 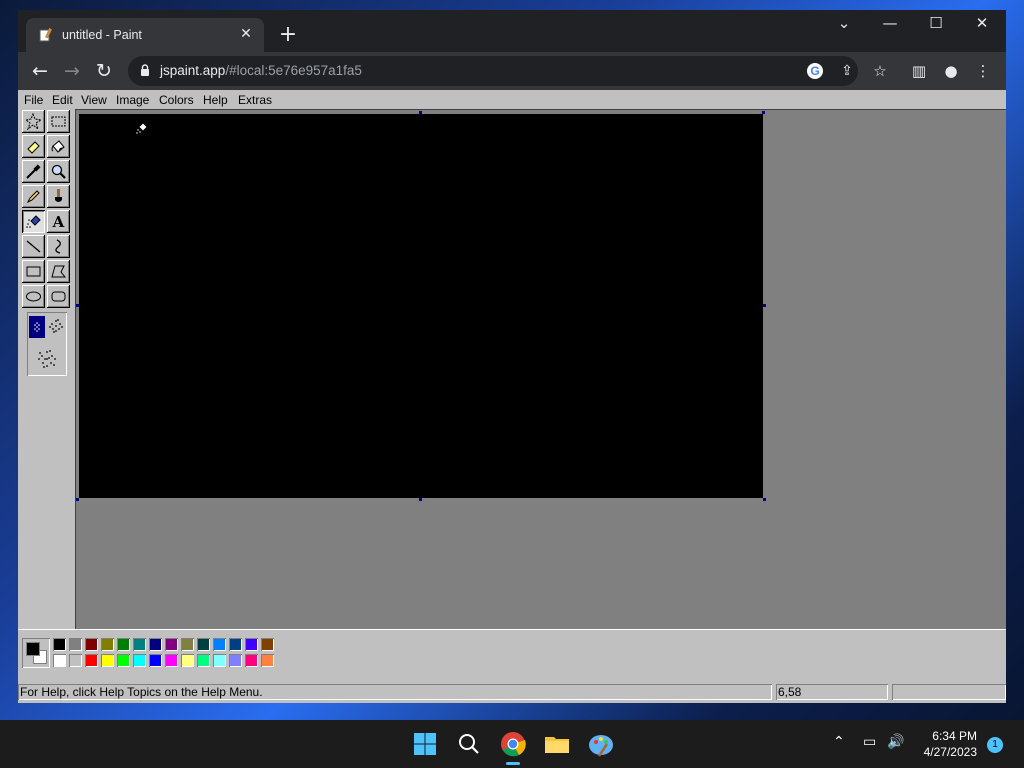 What do you see at coordinates (983, 71) in the screenshot?
I see `more-menu-icon: ⋮` at bounding box center [983, 71].